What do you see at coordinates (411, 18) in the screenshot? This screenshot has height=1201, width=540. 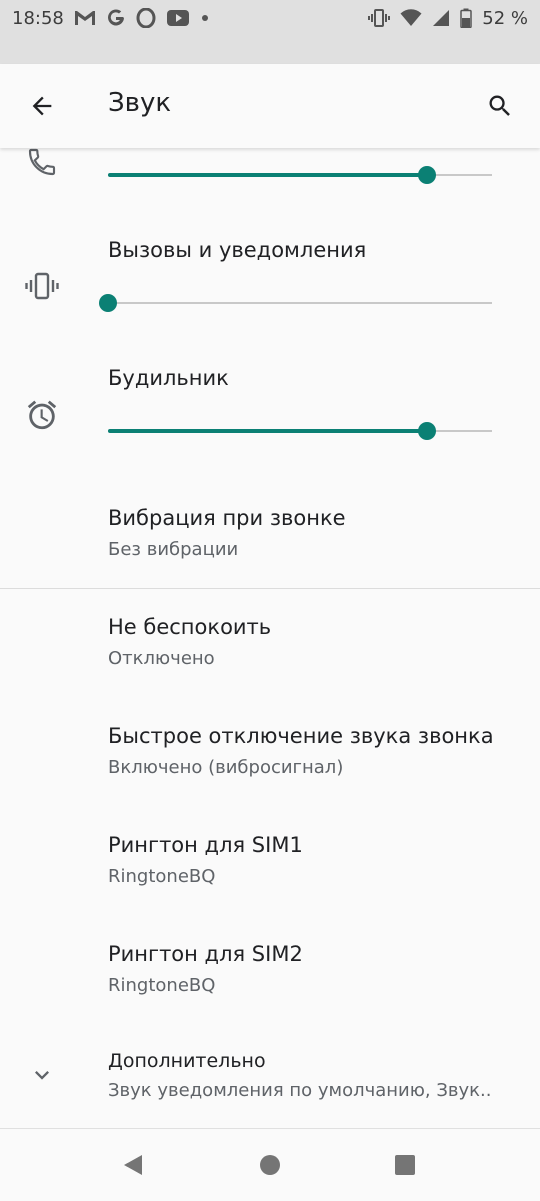 I see `wifi-icon` at bounding box center [411, 18].